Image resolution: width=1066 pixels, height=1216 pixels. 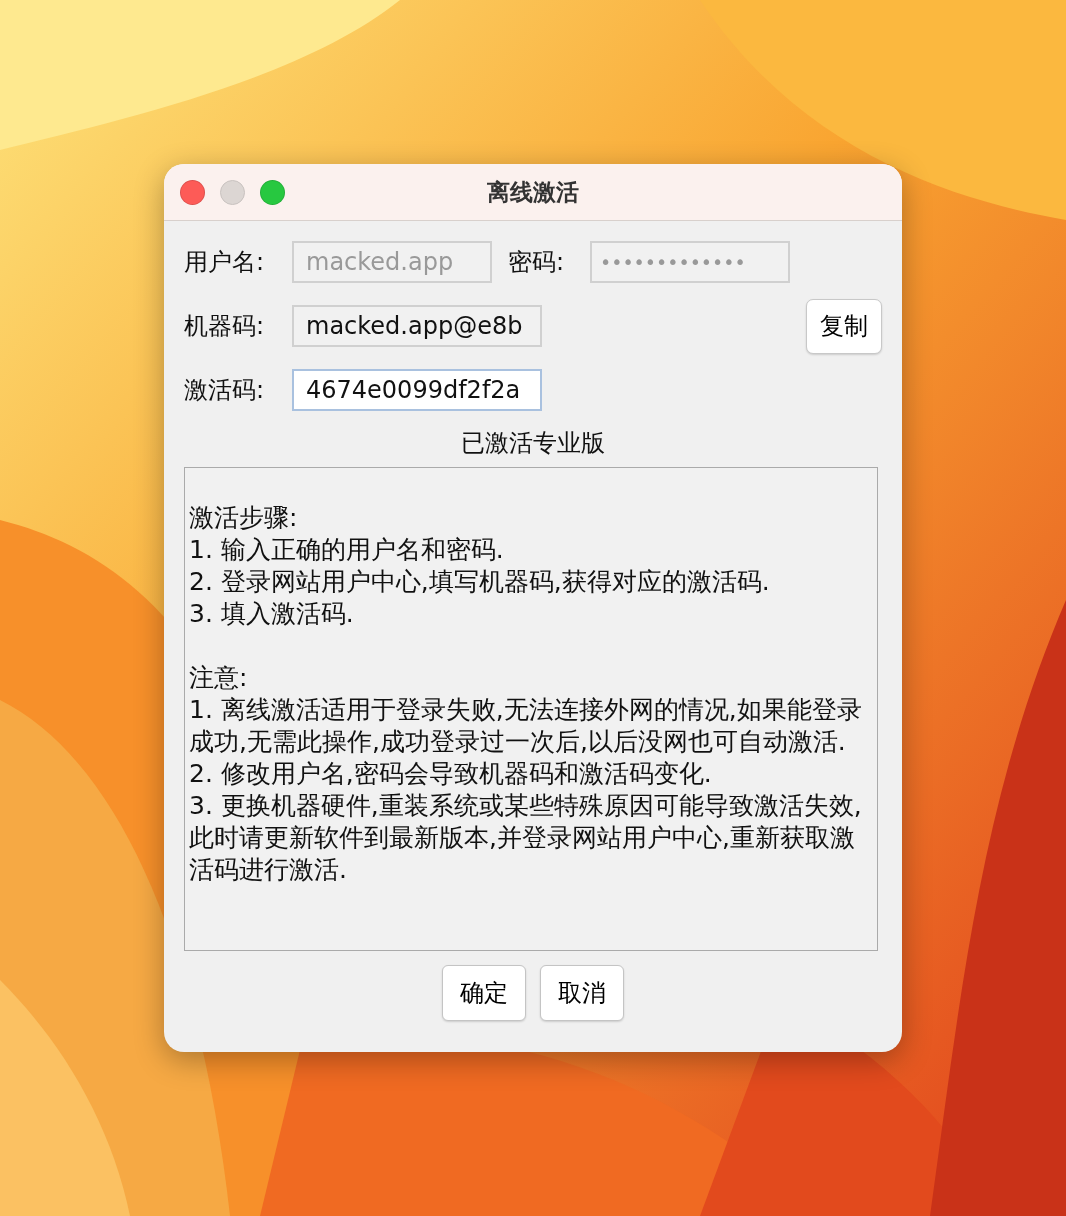 I want to click on field-label: 机器码:, so click(x=225, y=326).